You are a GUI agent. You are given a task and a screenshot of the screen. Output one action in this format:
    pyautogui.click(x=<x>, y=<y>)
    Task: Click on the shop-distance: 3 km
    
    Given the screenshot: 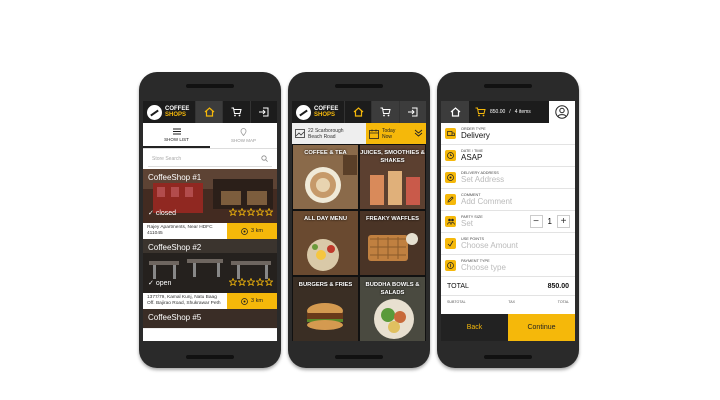 What is the action you would take?
    pyautogui.click(x=252, y=301)
    